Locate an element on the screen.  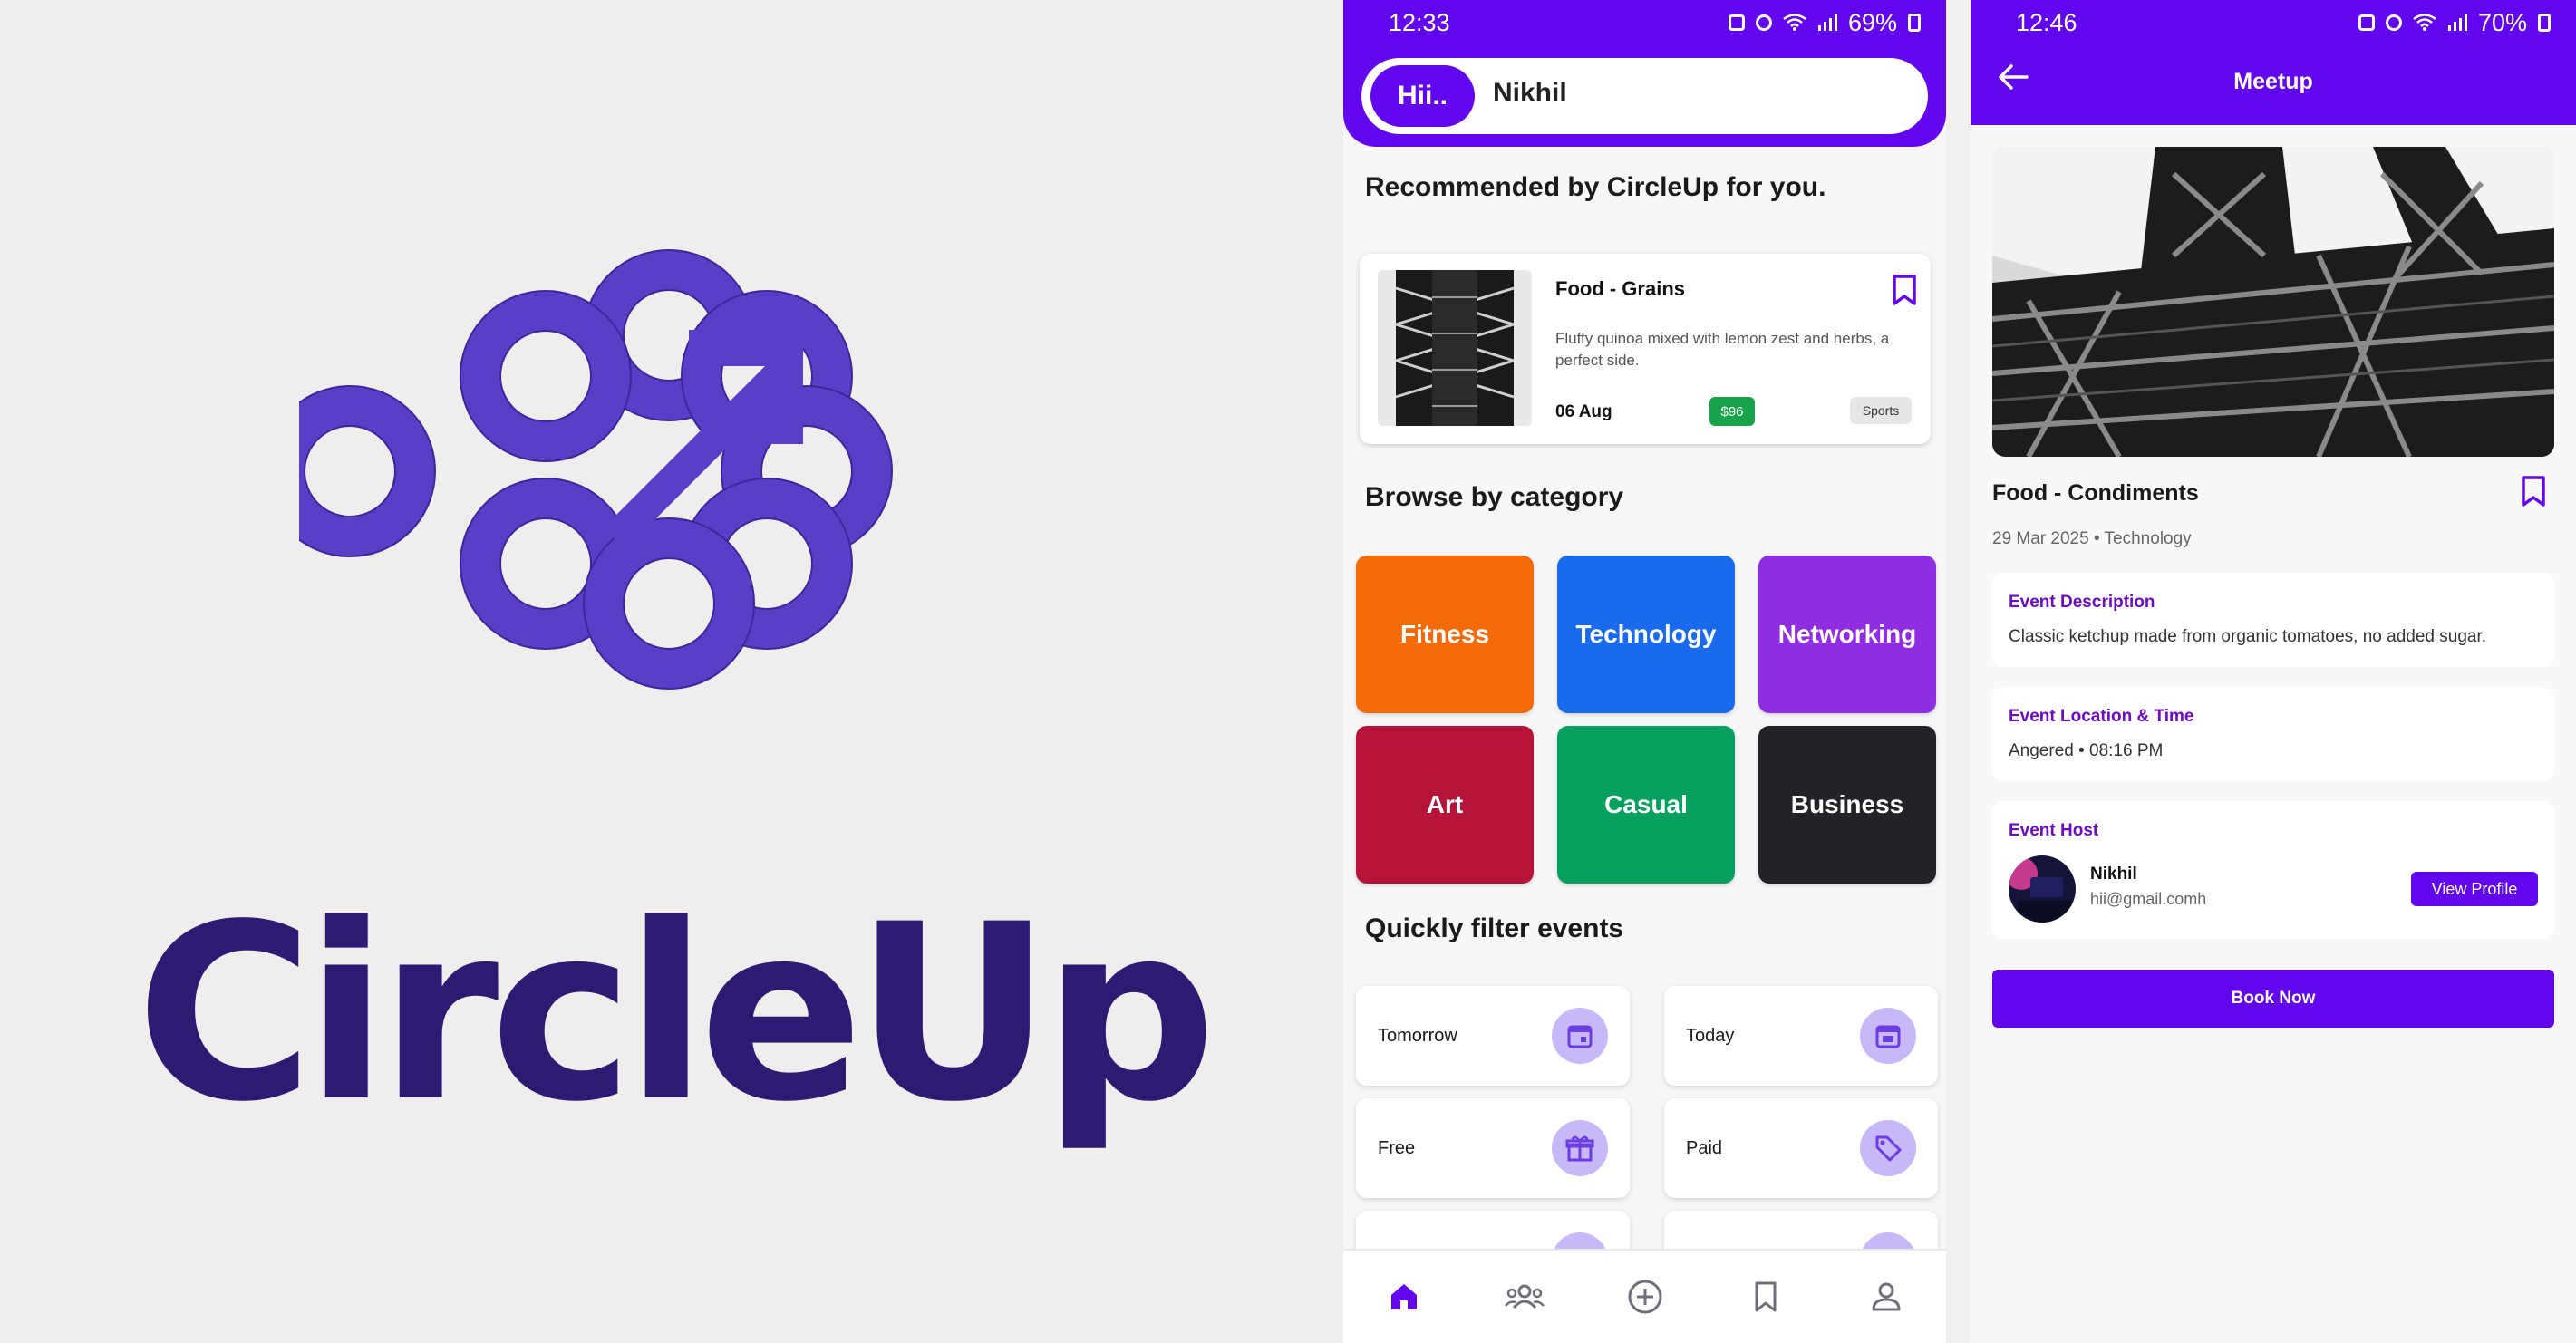
page-title: Meetup is located at coordinates (2273, 81).